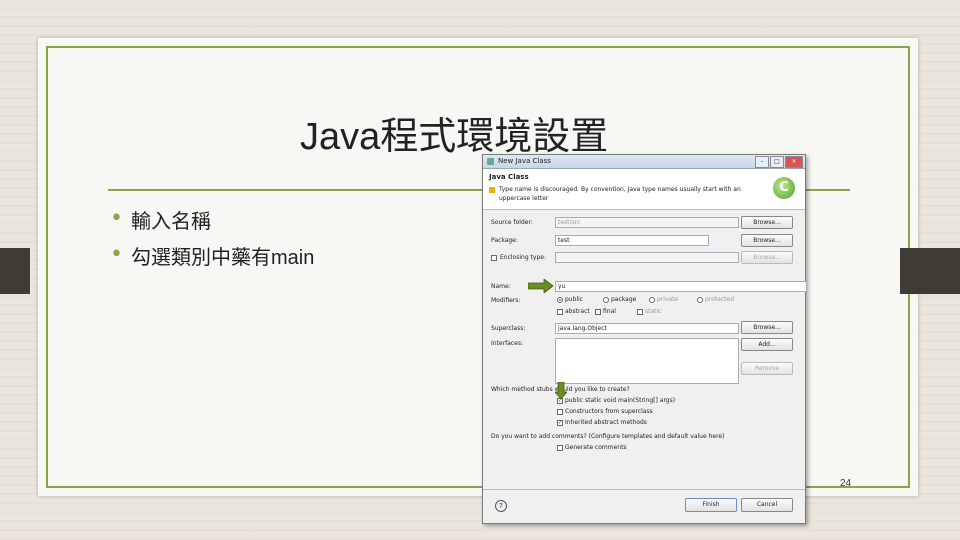  What do you see at coordinates (647, 257) in the screenshot?
I see `enclosing-type-field` at bounding box center [647, 257].